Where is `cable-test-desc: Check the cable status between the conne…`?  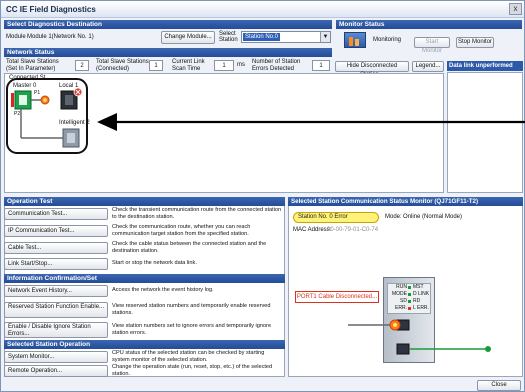 cable-test-desc: Check the cable status between the conne… is located at coordinates (189, 247).